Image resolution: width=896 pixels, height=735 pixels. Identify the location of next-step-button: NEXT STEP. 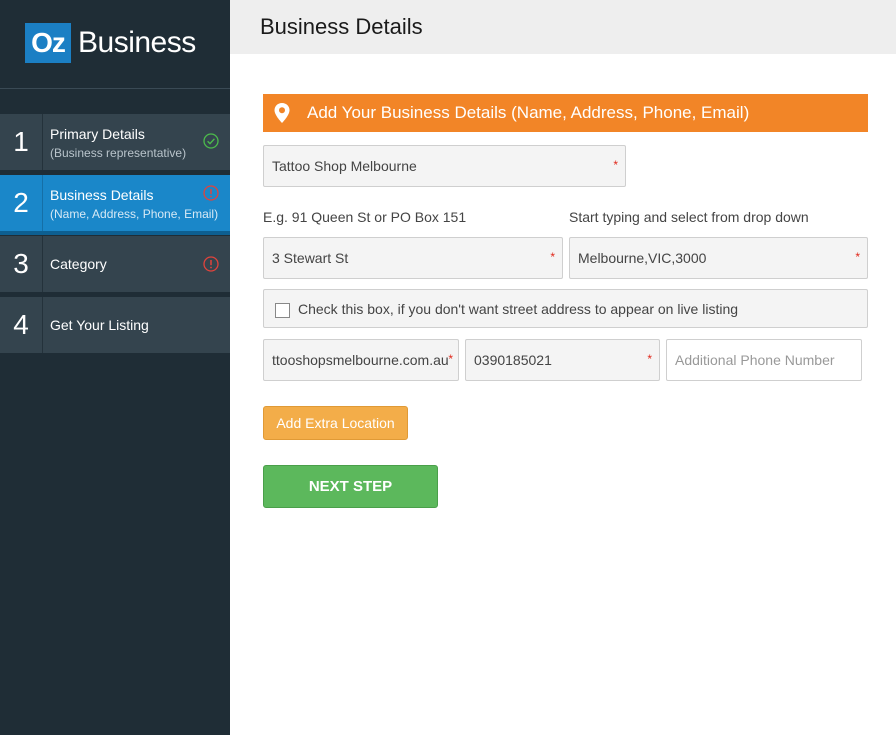
(350, 486).